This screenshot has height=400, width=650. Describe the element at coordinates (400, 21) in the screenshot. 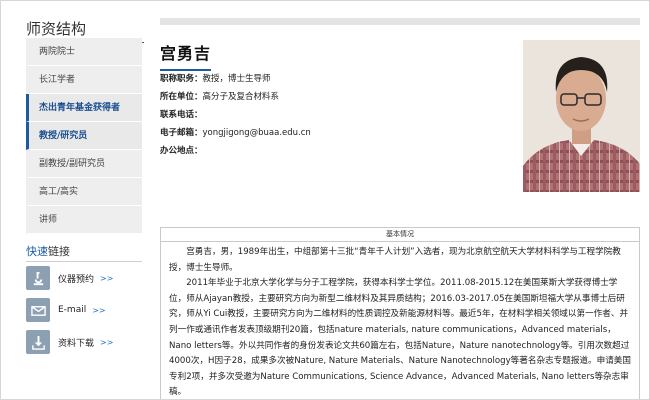

I see `top-divider-bar` at that location.